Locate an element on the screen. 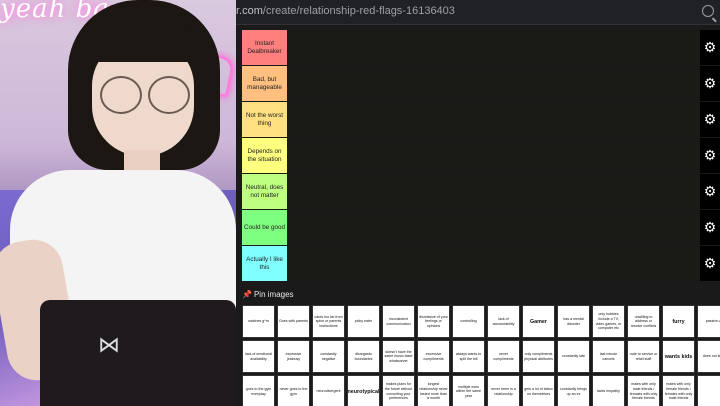 This screenshot has width=720, height=406. tier-label: Not the worst thing is located at coordinates (264, 119).